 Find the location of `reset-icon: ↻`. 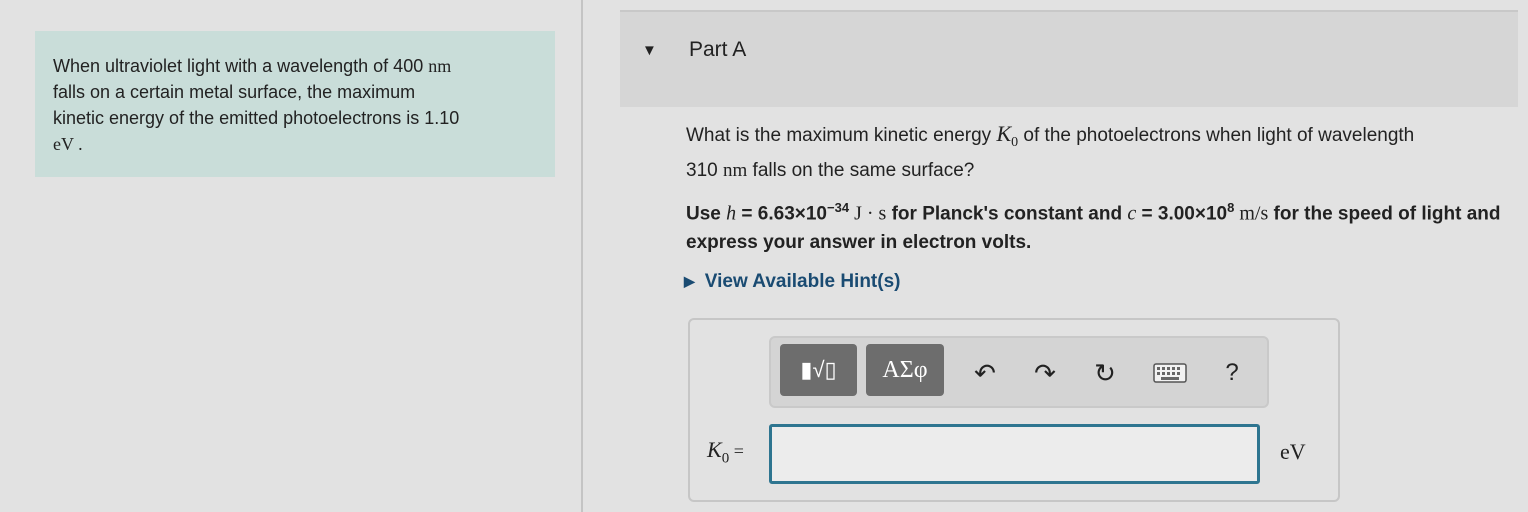

reset-icon: ↻ is located at coordinates (1105, 373).